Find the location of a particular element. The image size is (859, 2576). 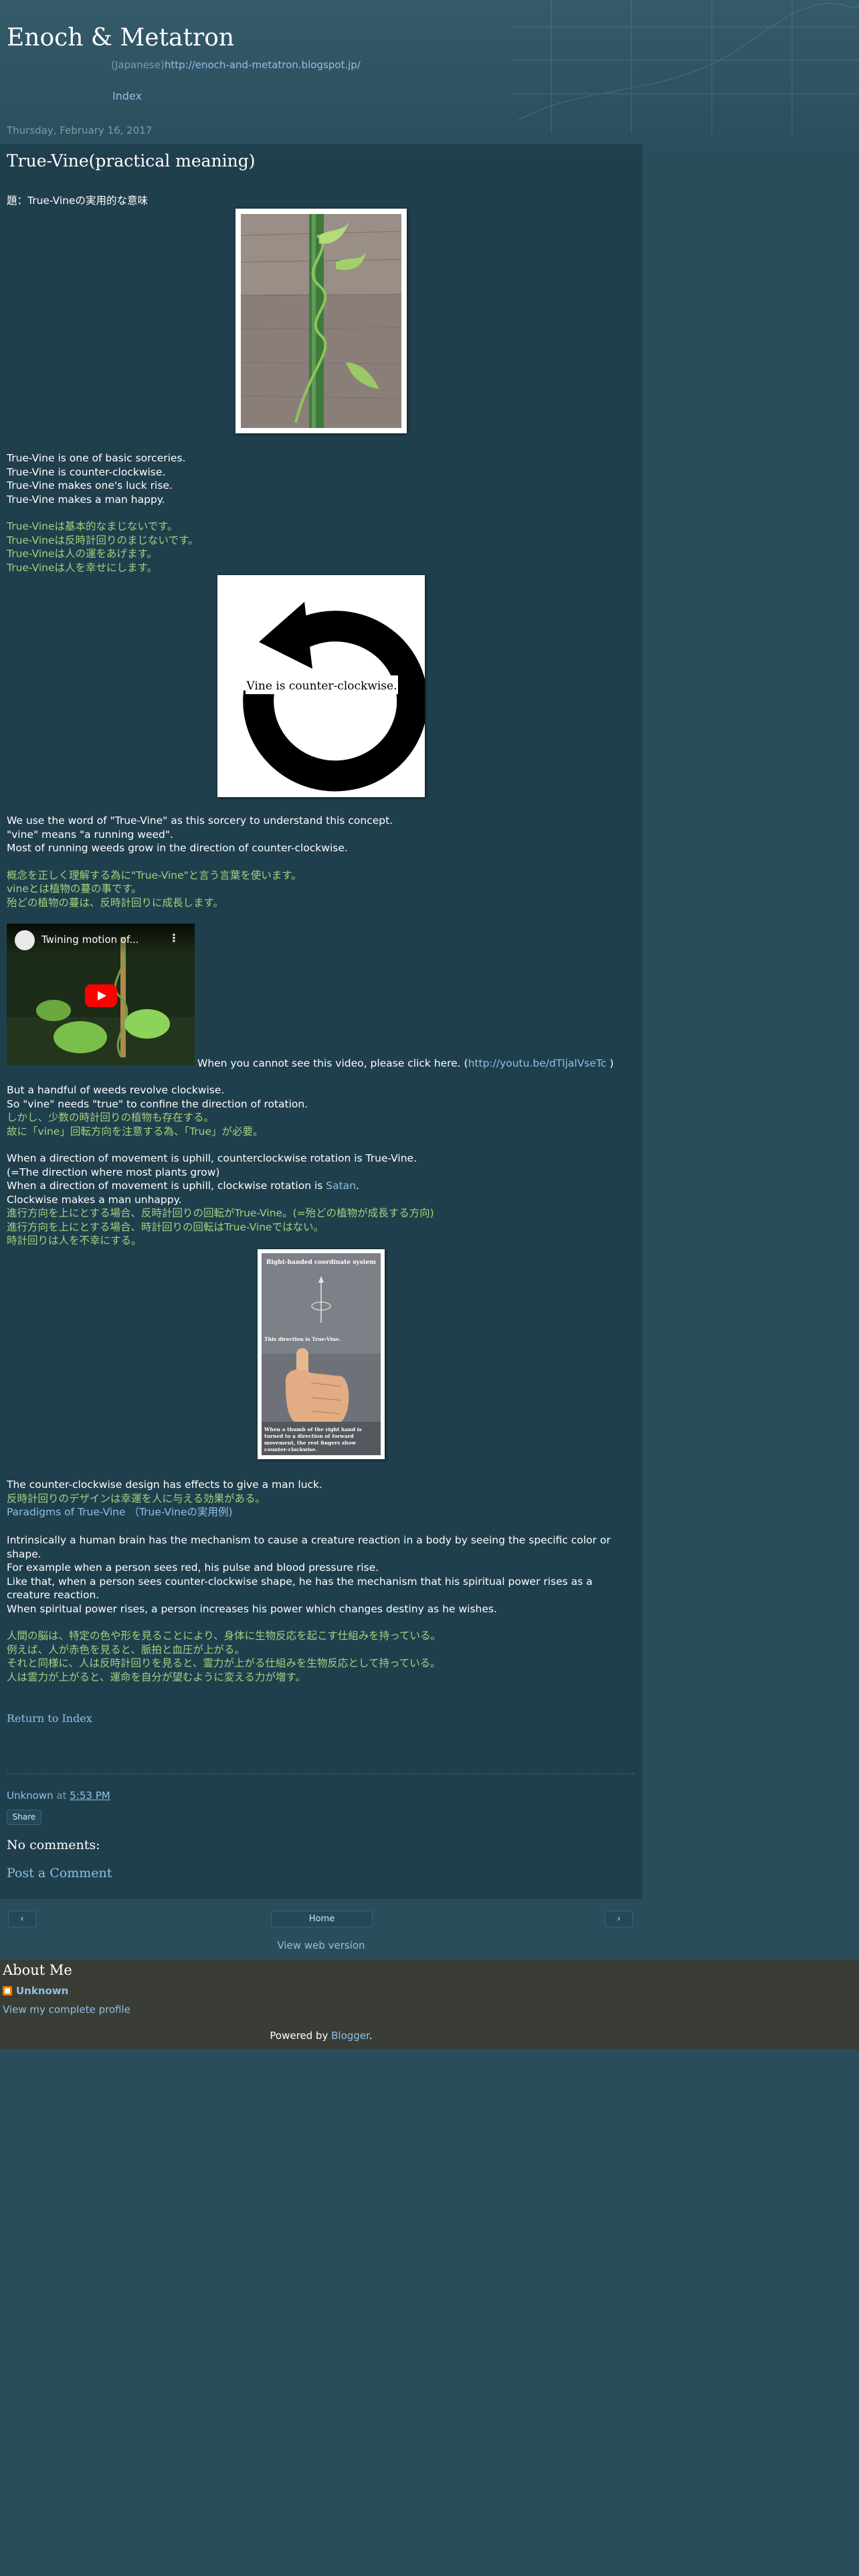

map-decoration is located at coordinates (685, 67).